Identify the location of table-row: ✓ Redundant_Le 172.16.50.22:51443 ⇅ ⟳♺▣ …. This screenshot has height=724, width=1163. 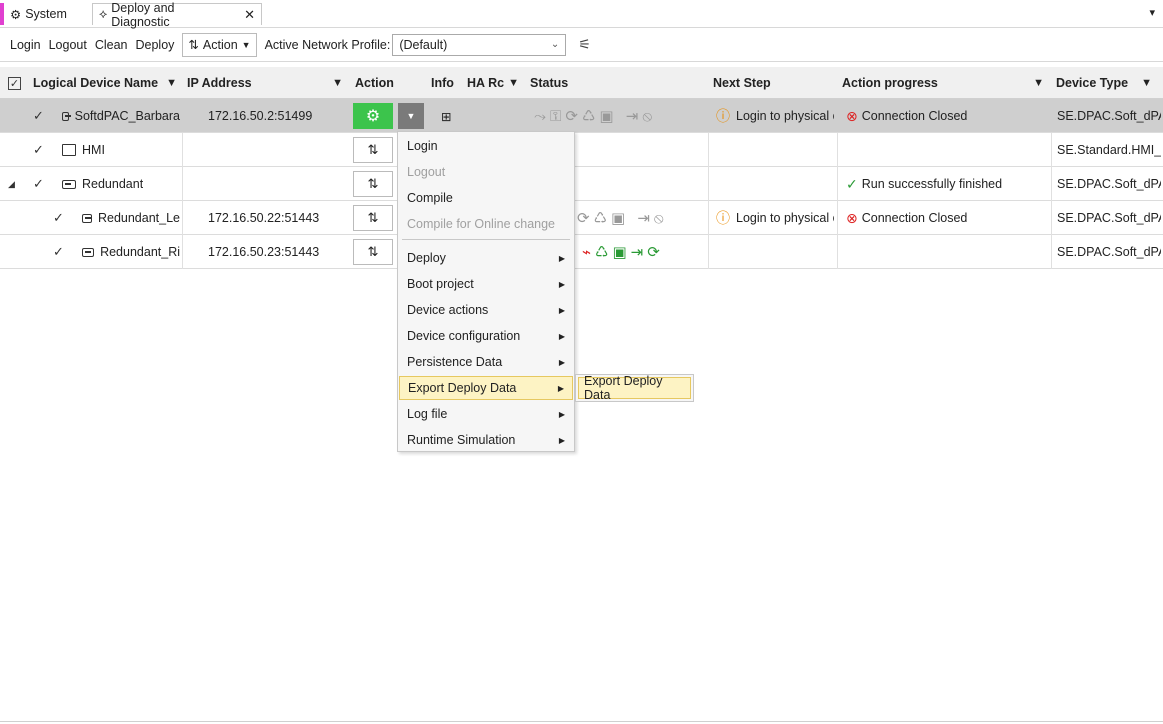
(581, 218).